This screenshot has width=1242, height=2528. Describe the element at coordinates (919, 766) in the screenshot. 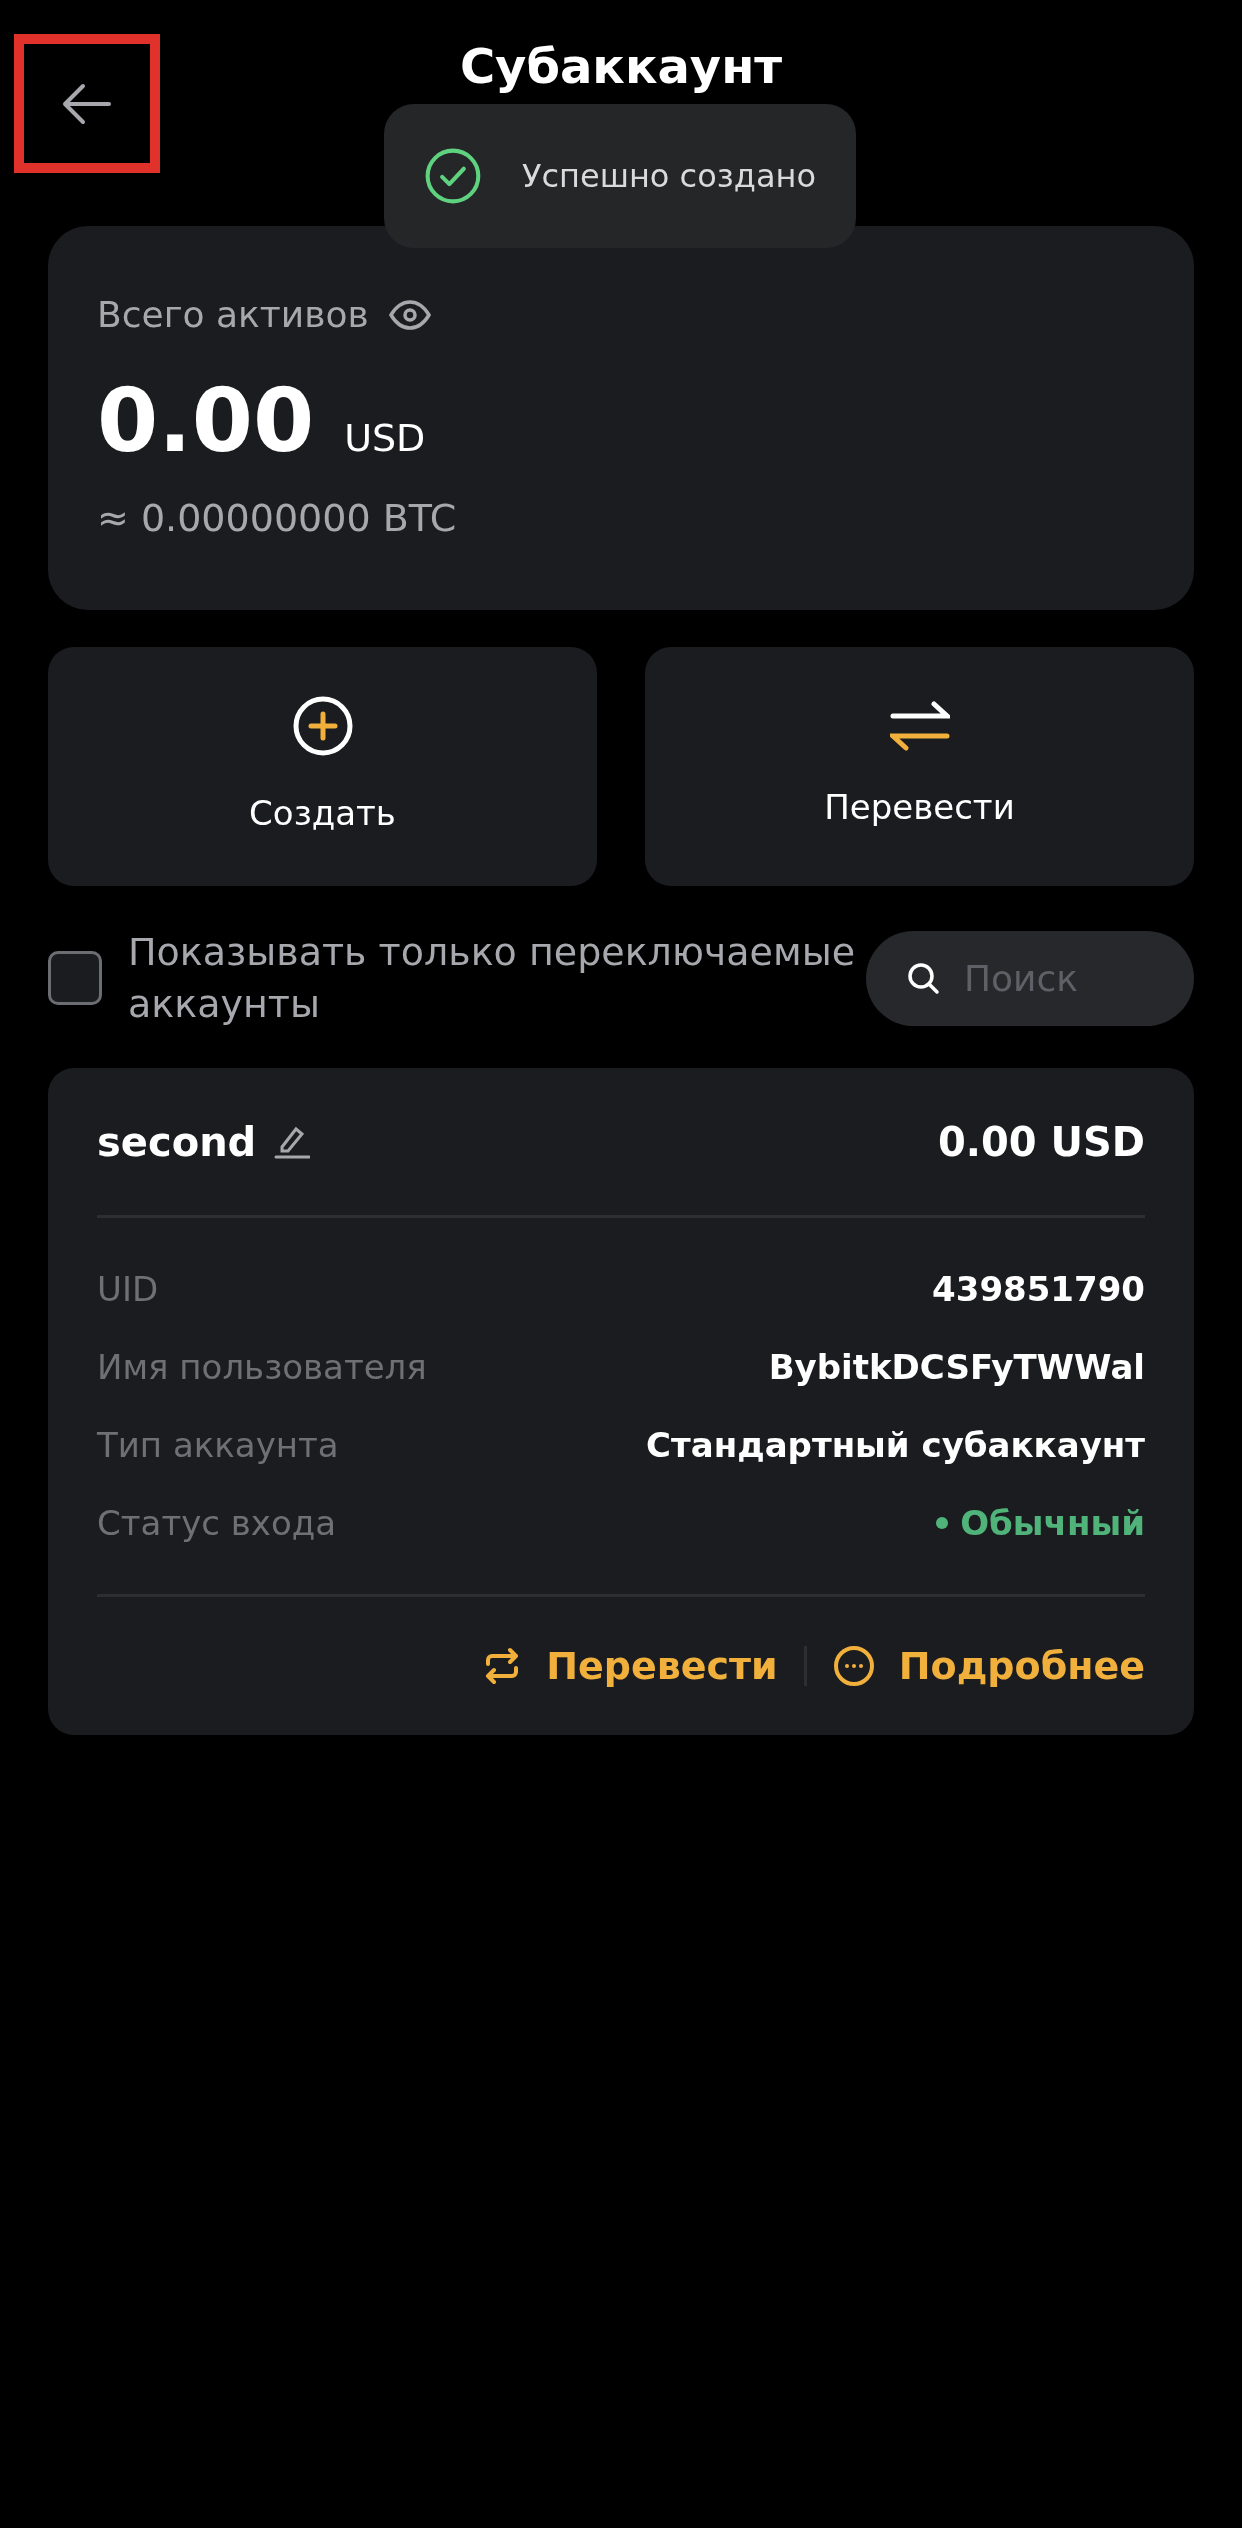

I see `action-button: Перевести` at that location.